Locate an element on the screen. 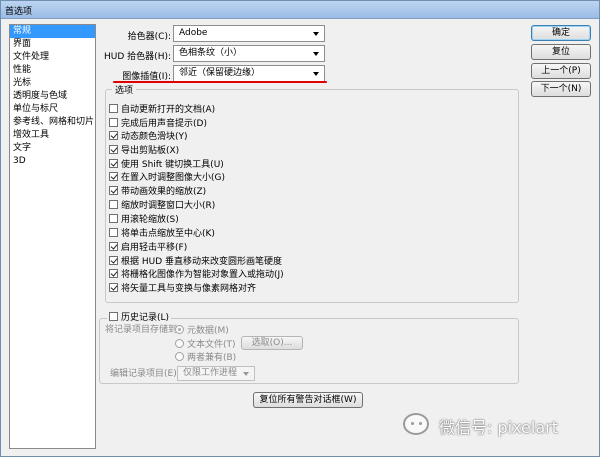  option-beep-when-done: 完成后用声音提示(D) is located at coordinates (158, 124).